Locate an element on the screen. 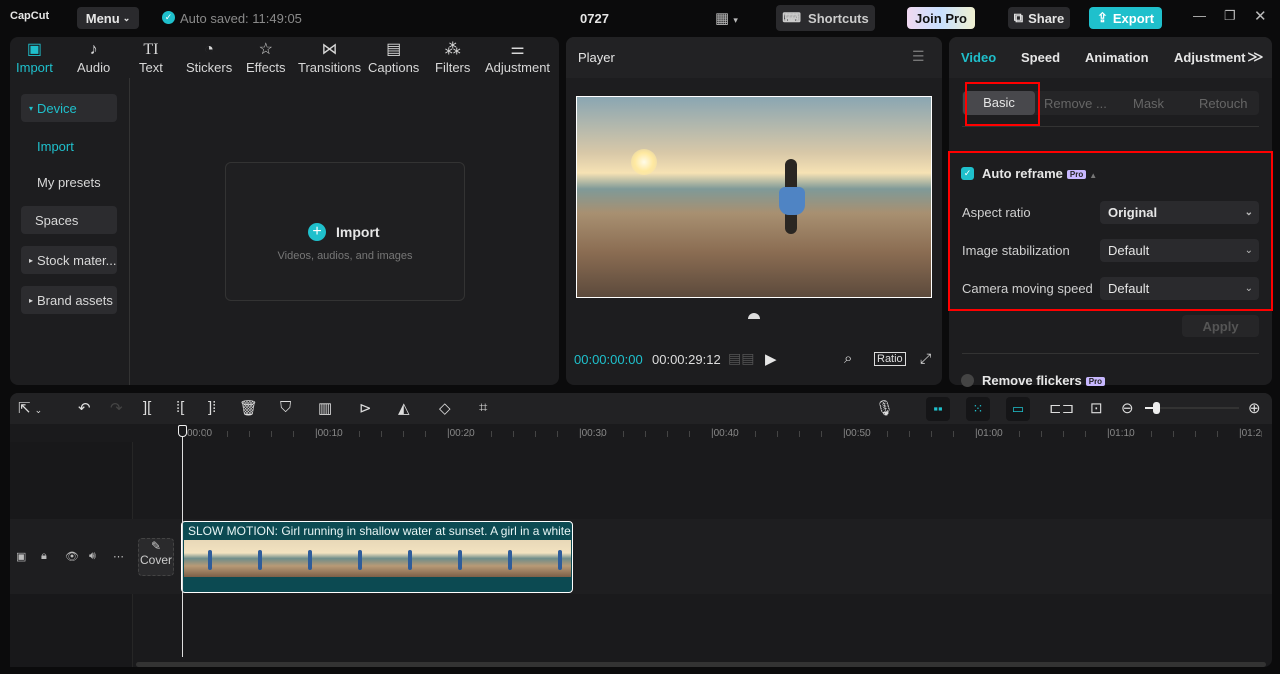 The image size is (1280, 674). split-screen-icon: ⊏⊐ is located at coordinates (1061, 408).